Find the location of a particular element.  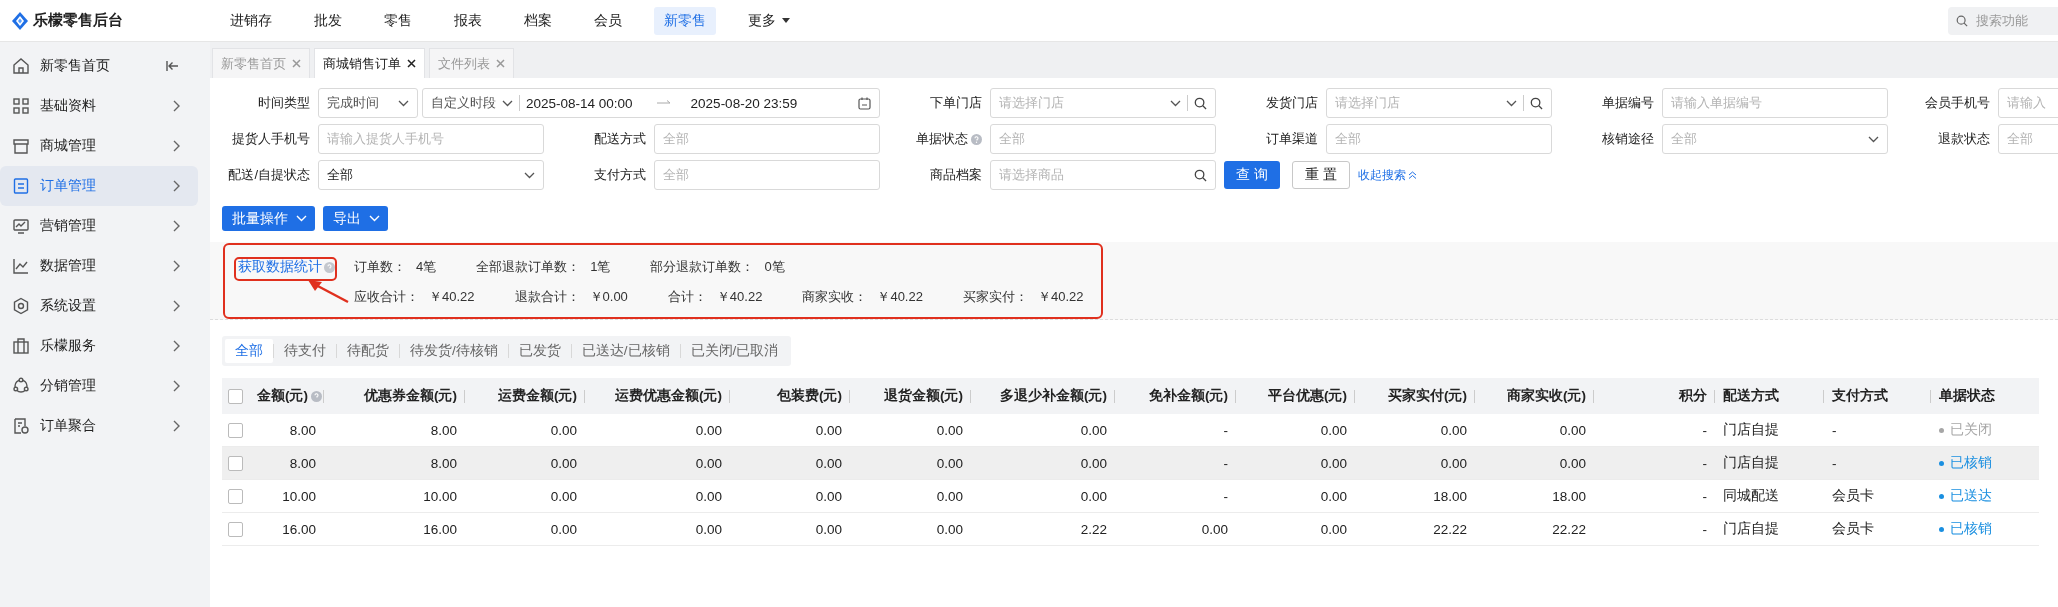

dropdown-button: 导出 is located at coordinates (355, 218).